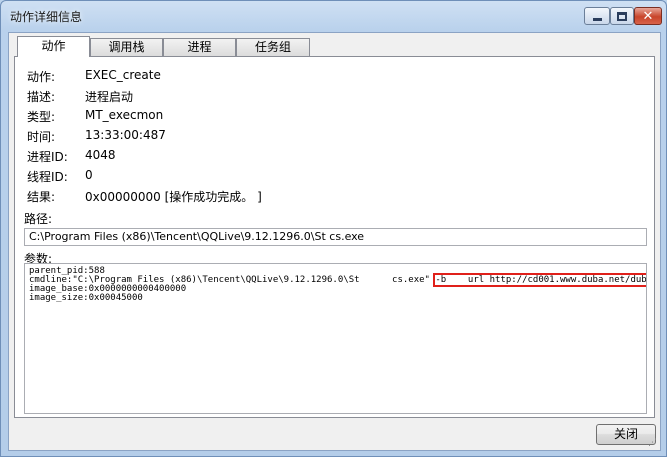 Image resolution: width=667 pixels, height=457 pixels. I want to click on window-close-button: ✕, so click(648, 16).